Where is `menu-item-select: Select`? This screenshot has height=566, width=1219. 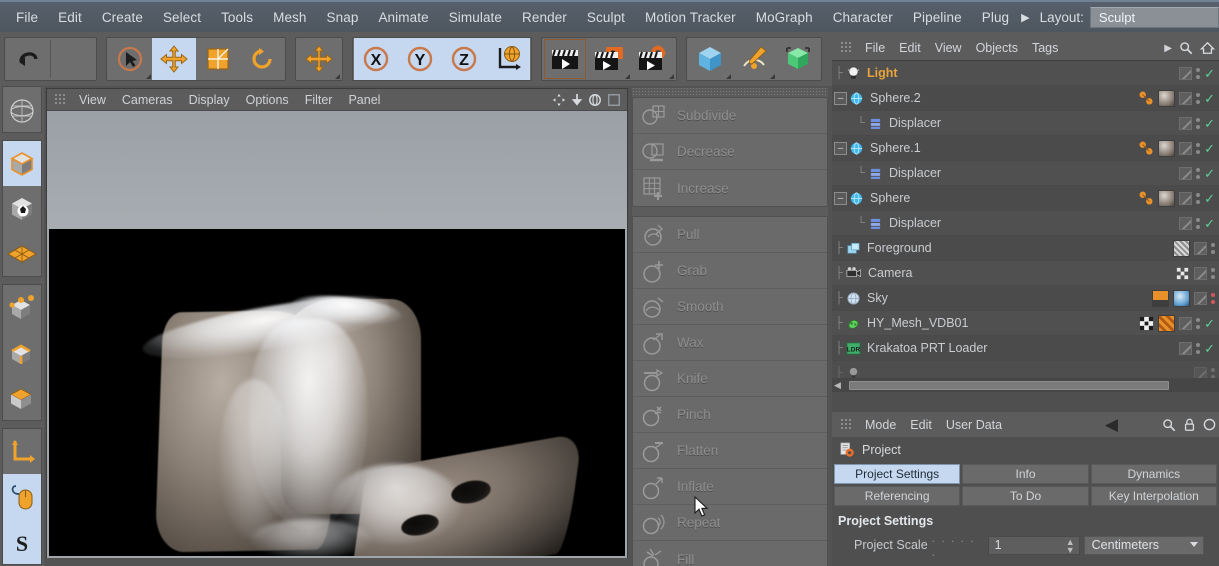 menu-item-select: Select is located at coordinates (182, 17).